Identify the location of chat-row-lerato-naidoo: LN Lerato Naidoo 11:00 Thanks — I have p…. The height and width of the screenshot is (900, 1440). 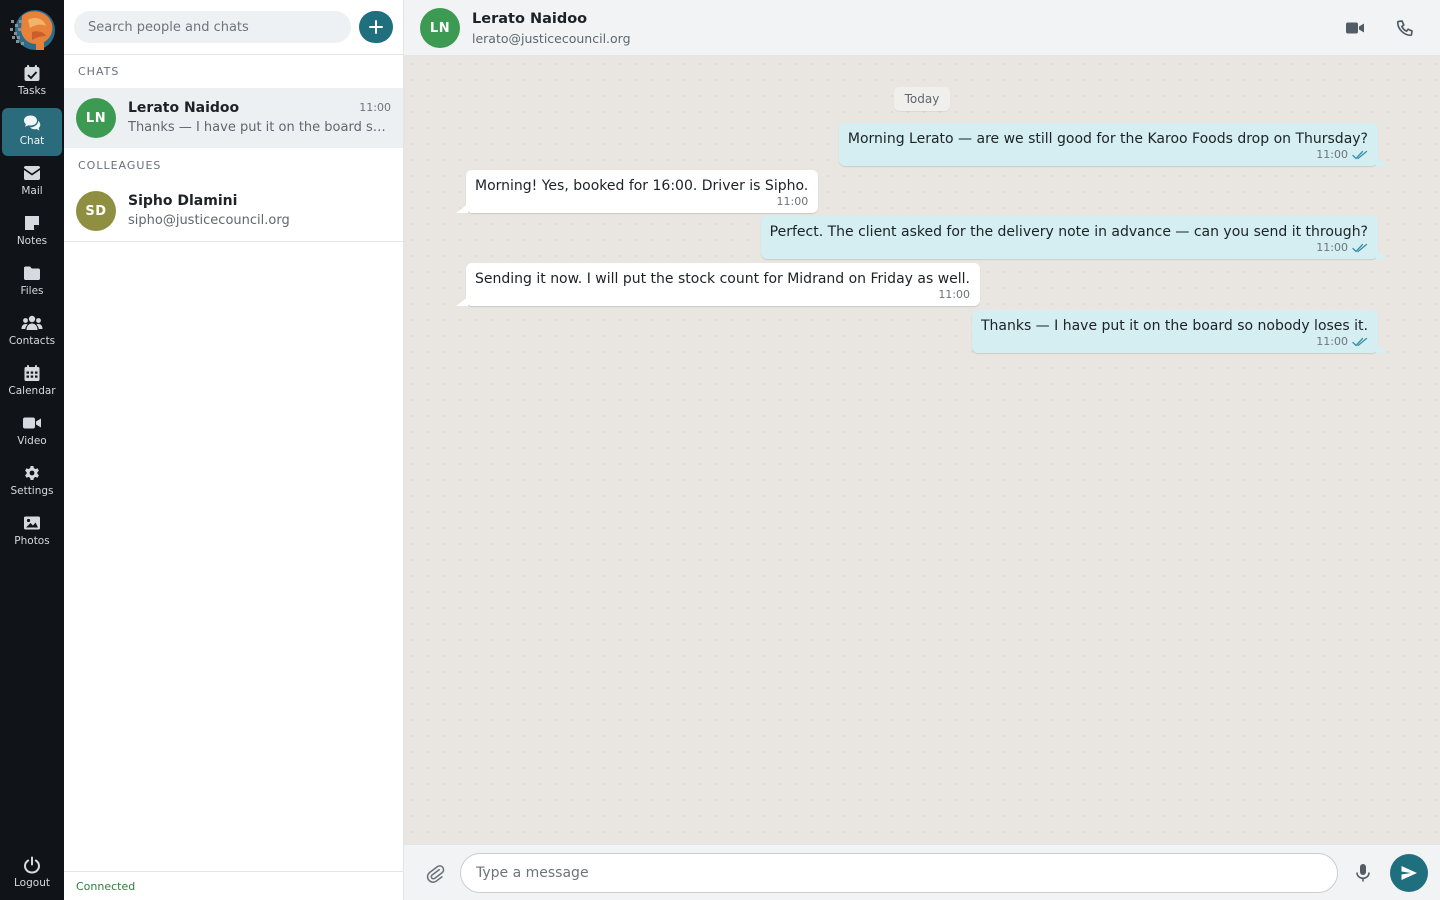
(233, 118).